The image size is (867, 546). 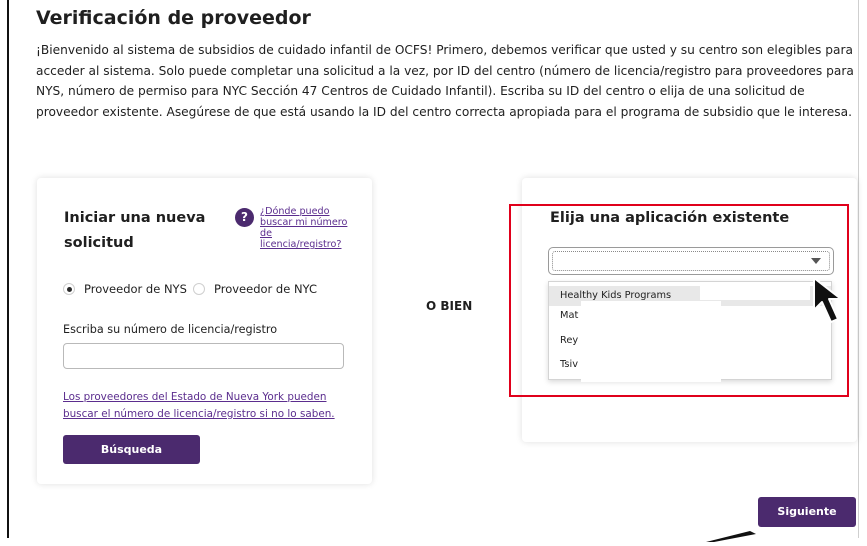 What do you see at coordinates (135, 289) in the screenshot?
I see `radio-nys-label: Proveedor de NYS` at bounding box center [135, 289].